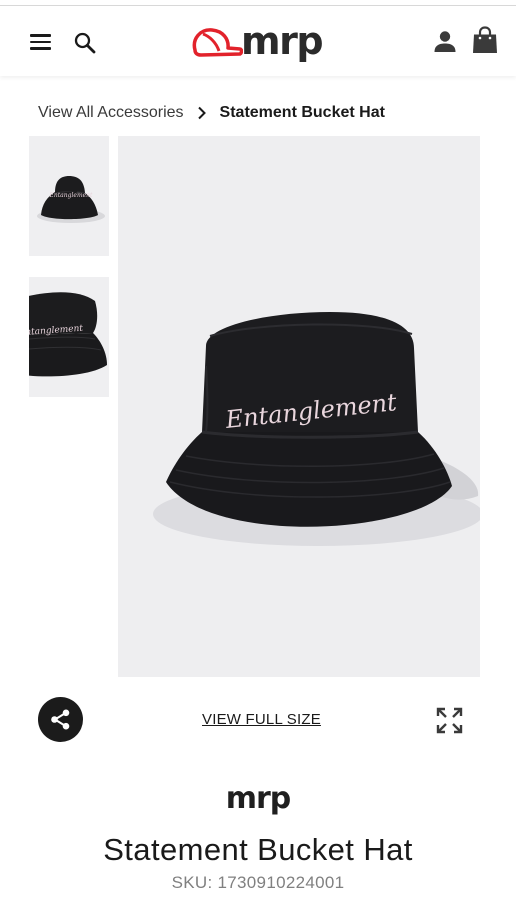 The height and width of the screenshot is (900, 516). I want to click on thumbnail-side: Entanglement, so click(69, 337).